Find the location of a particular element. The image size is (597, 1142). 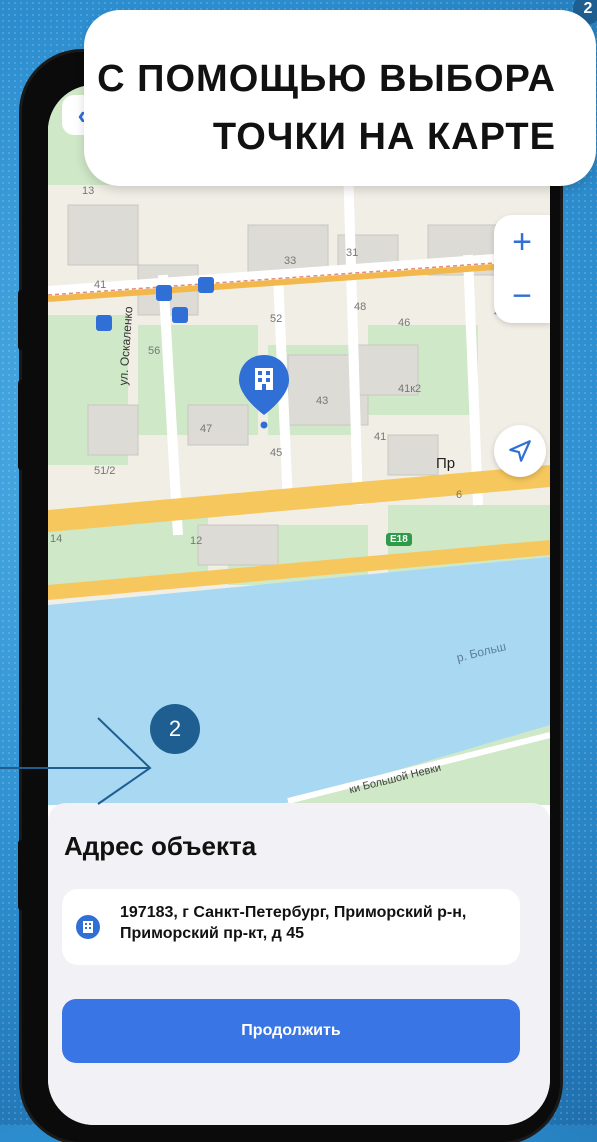

zoom-in-button: + is located at coordinates (522, 242).